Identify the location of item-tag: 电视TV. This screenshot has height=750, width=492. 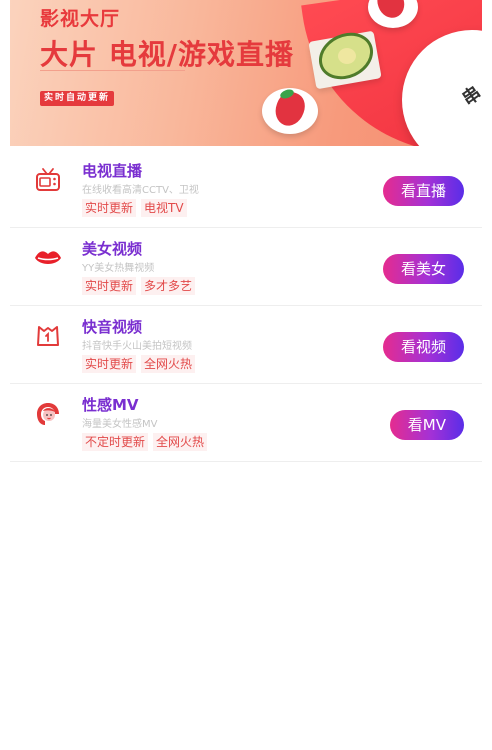
(164, 208).